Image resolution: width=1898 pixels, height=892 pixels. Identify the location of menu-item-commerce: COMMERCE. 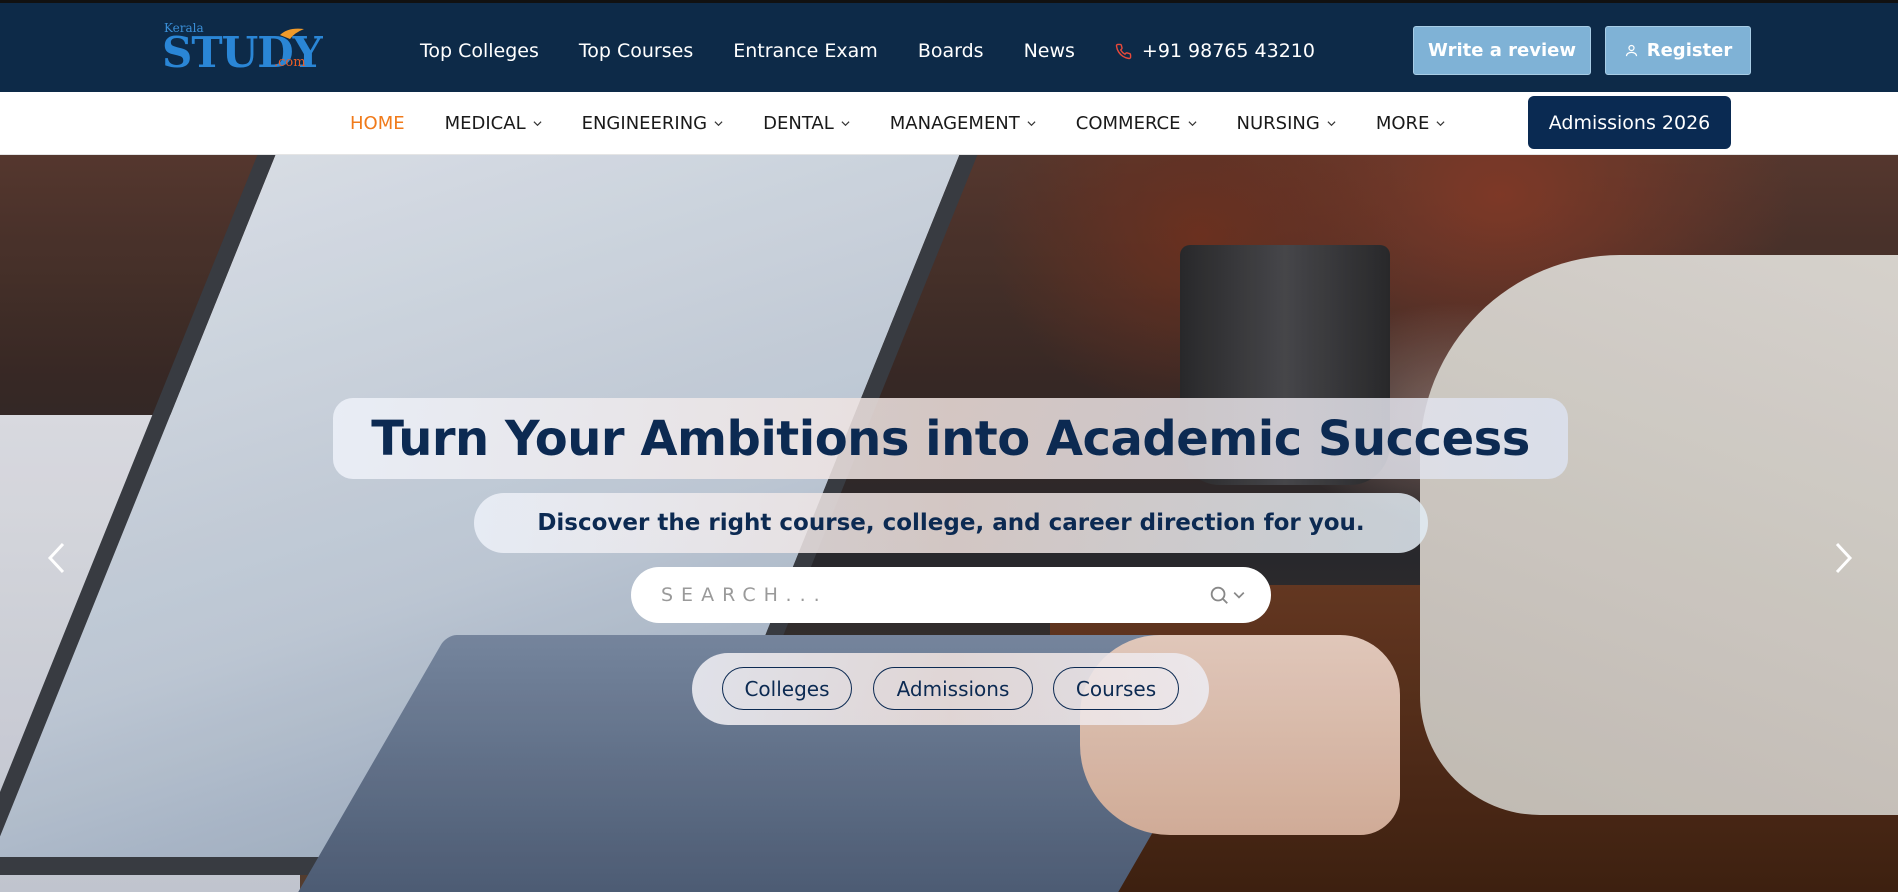
(1136, 123).